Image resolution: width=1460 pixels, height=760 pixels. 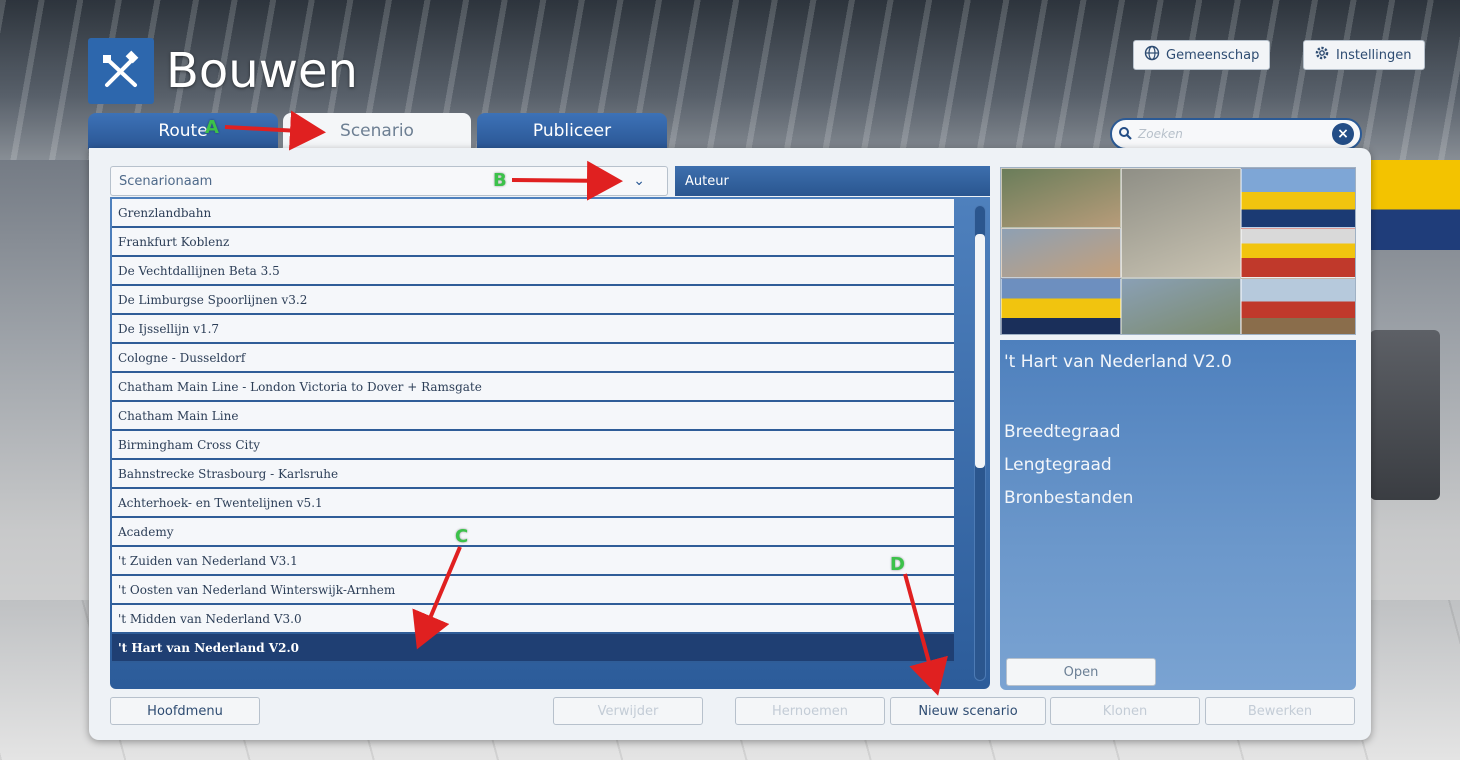 I want to click on tab-scenario-label: Scenario, so click(x=377, y=131).